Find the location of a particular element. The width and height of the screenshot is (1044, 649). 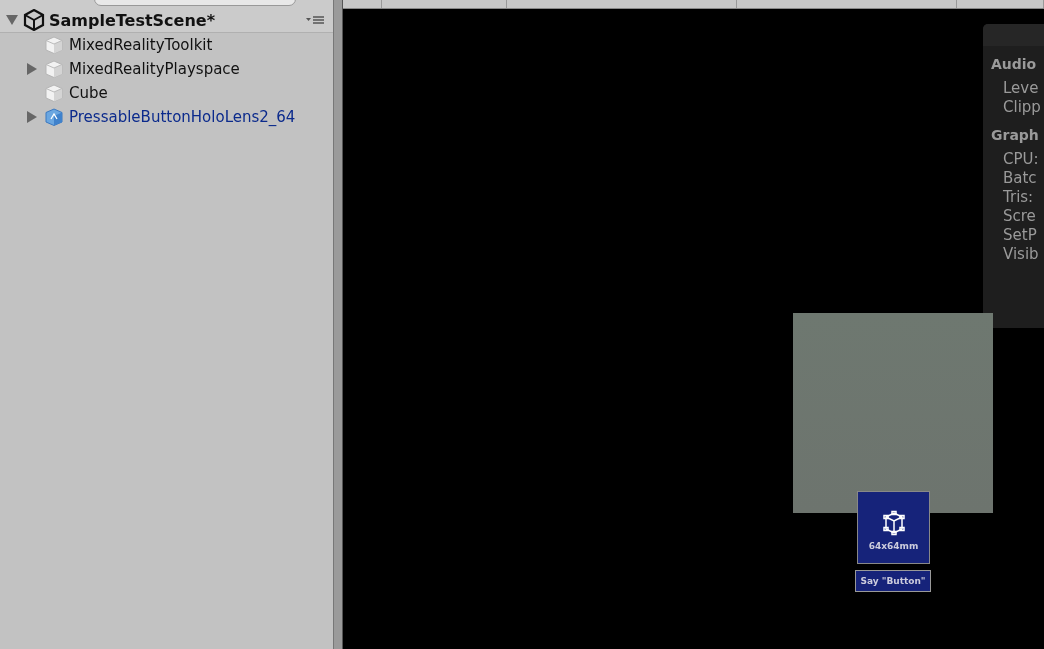

stats-line: Leve is located at coordinates (1021, 88).